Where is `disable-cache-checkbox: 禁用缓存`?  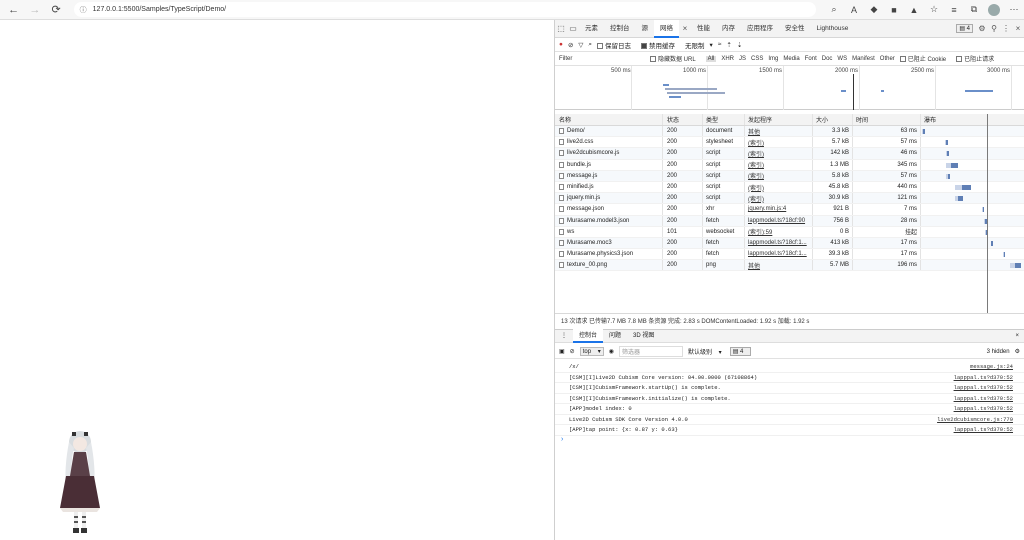 disable-cache-checkbox: 禁用缓存 is located at coordinates (660, 45).